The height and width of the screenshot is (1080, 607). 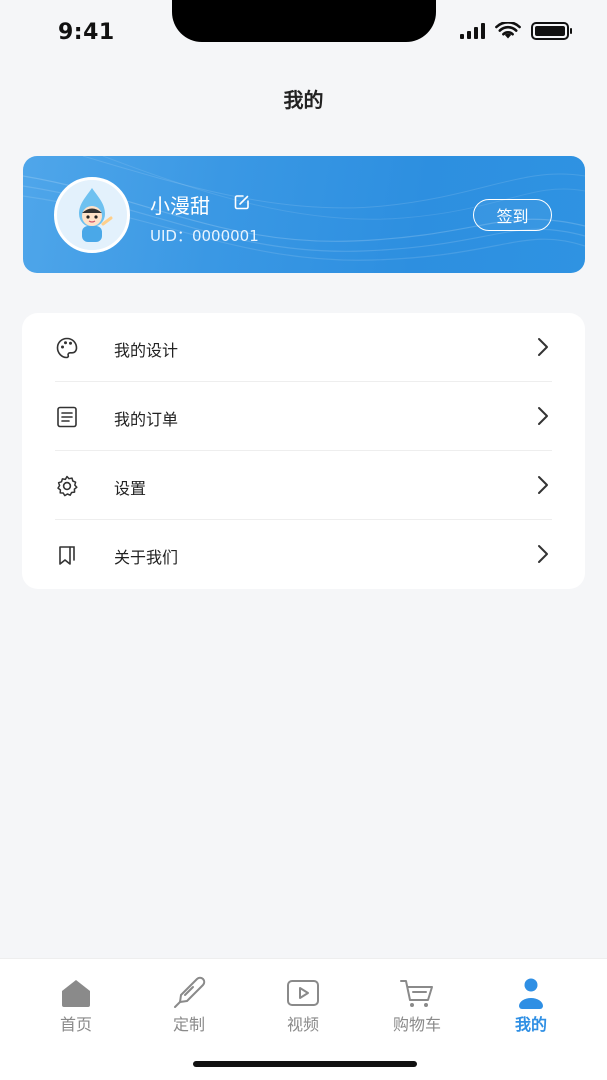 What do you see at coordinates (304, 21) in the screenshot?
I see `device-notch` at bounding box center [304, 21].